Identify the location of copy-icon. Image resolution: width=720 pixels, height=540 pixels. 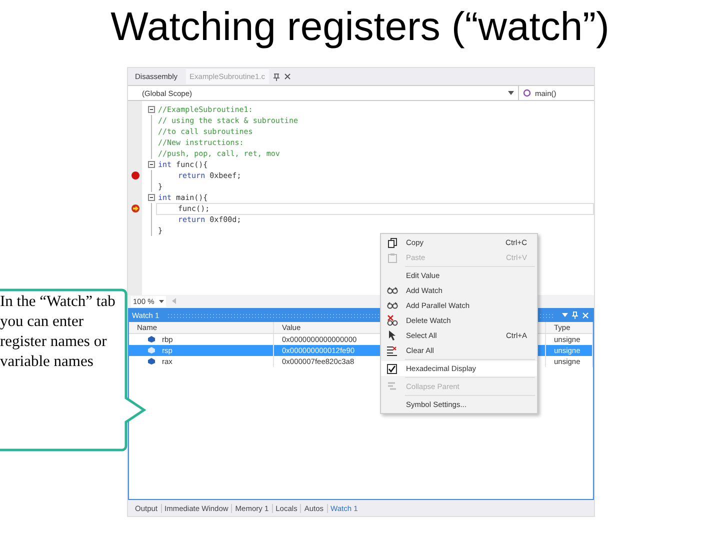
(392, 243).